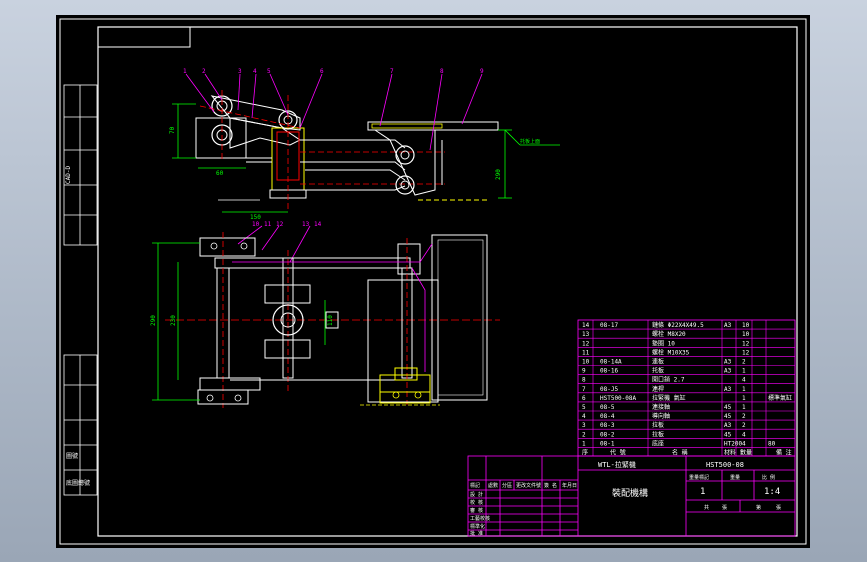 The width and height of the screenshot is (867, 562). I want to click on footer-cell-1: 張, so click(724, 508).